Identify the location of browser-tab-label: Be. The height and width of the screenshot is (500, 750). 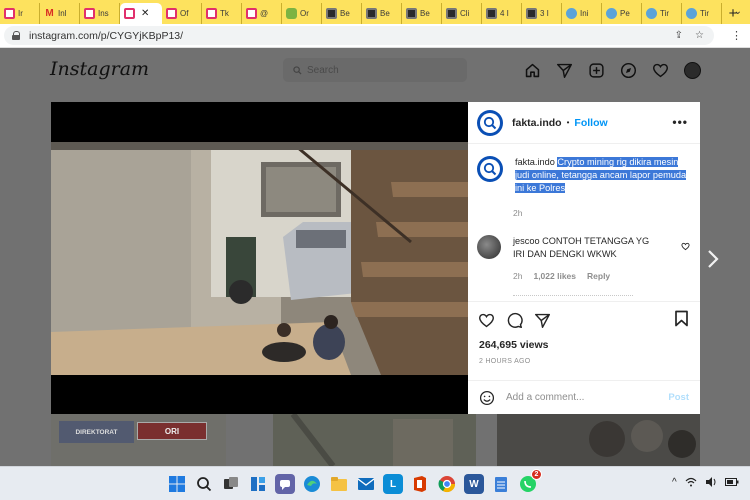
(345, 13).